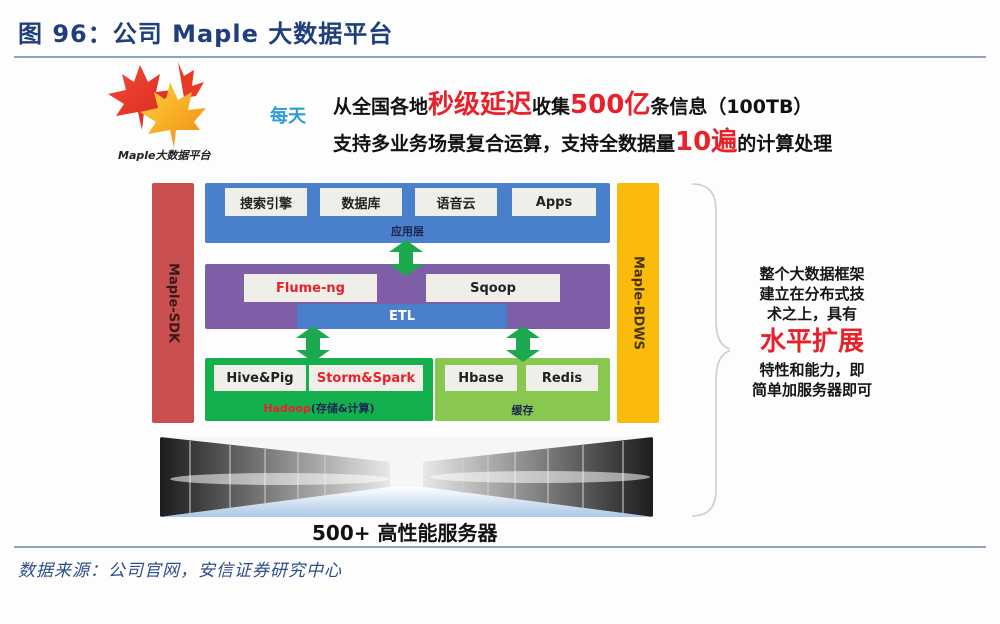 Image resolution: width=1000 pixels, height=624 pixels. What do you see at coordinates (480, 105) in the screenshot?
I see `headline-highlight: 秒级延迟` at bounding box center [480, 105].